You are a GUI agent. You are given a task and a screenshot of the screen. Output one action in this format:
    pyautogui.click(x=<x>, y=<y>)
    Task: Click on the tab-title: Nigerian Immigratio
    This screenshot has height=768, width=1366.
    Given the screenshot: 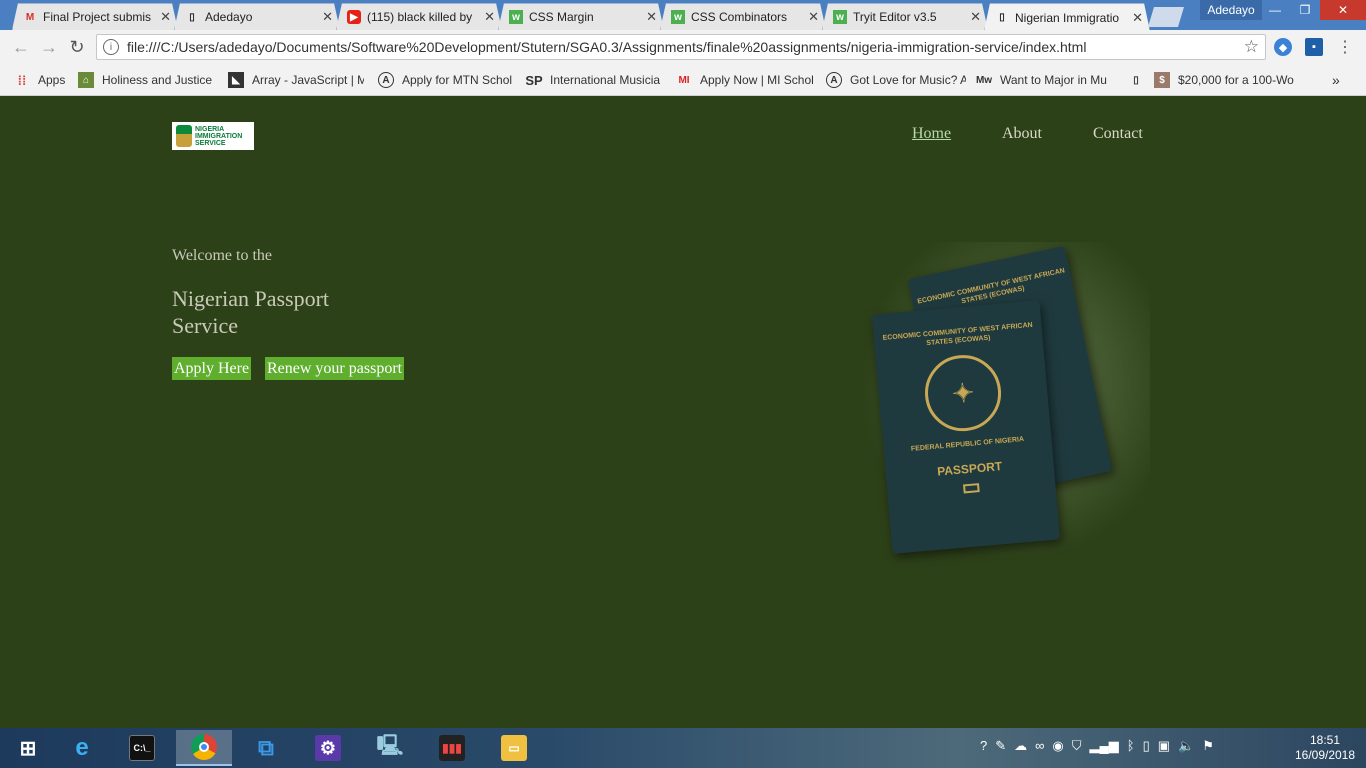 What is the action you would take?
    pyautogui.click(x=1067, y=17)
    